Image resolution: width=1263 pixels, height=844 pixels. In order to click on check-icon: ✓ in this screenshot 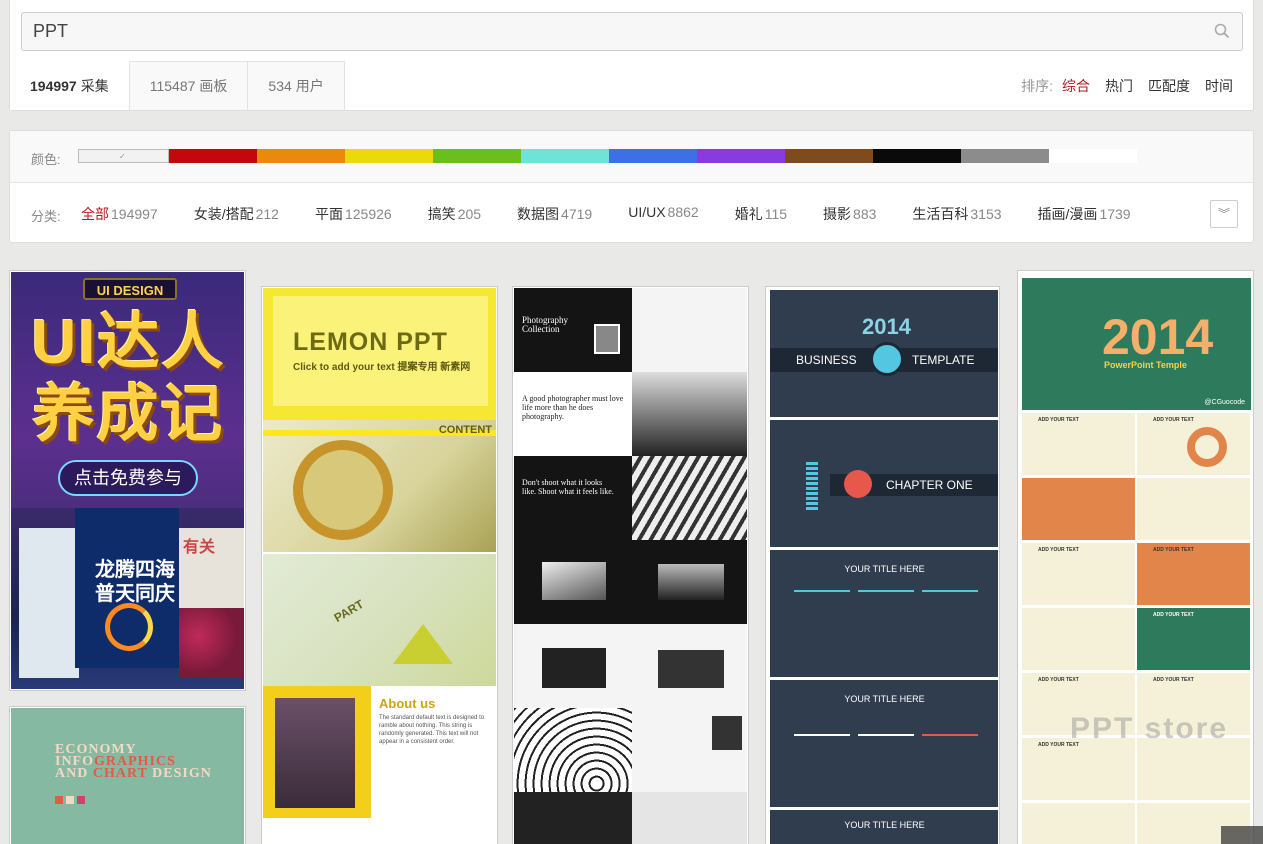, I will do `click(122, 156)`.